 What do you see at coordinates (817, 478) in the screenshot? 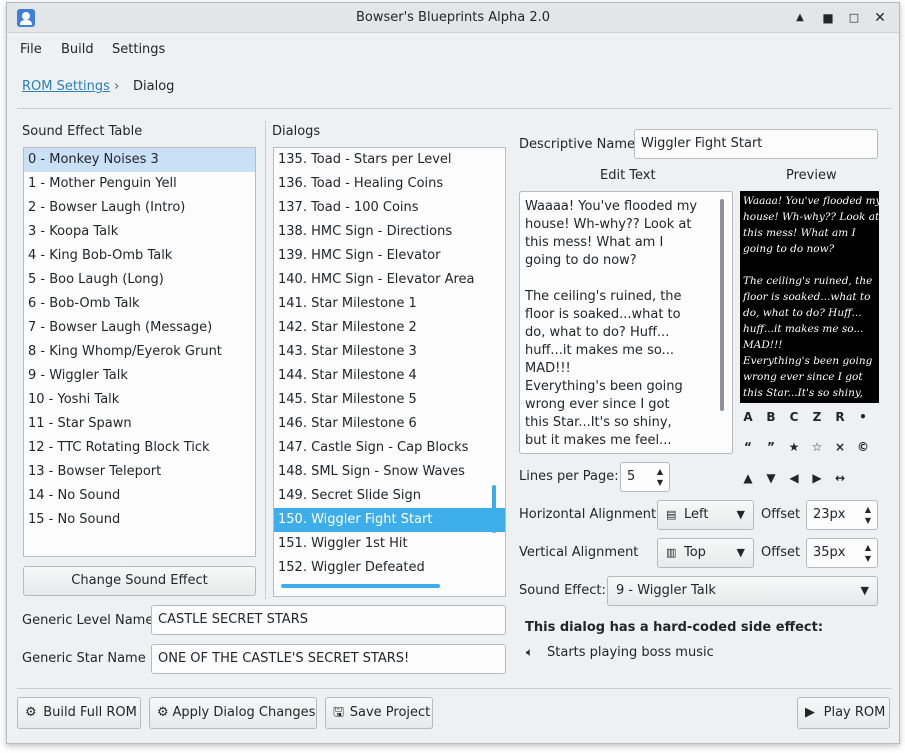
I see `insert-symbol-button: ▶` at bounding box center [817, 478].